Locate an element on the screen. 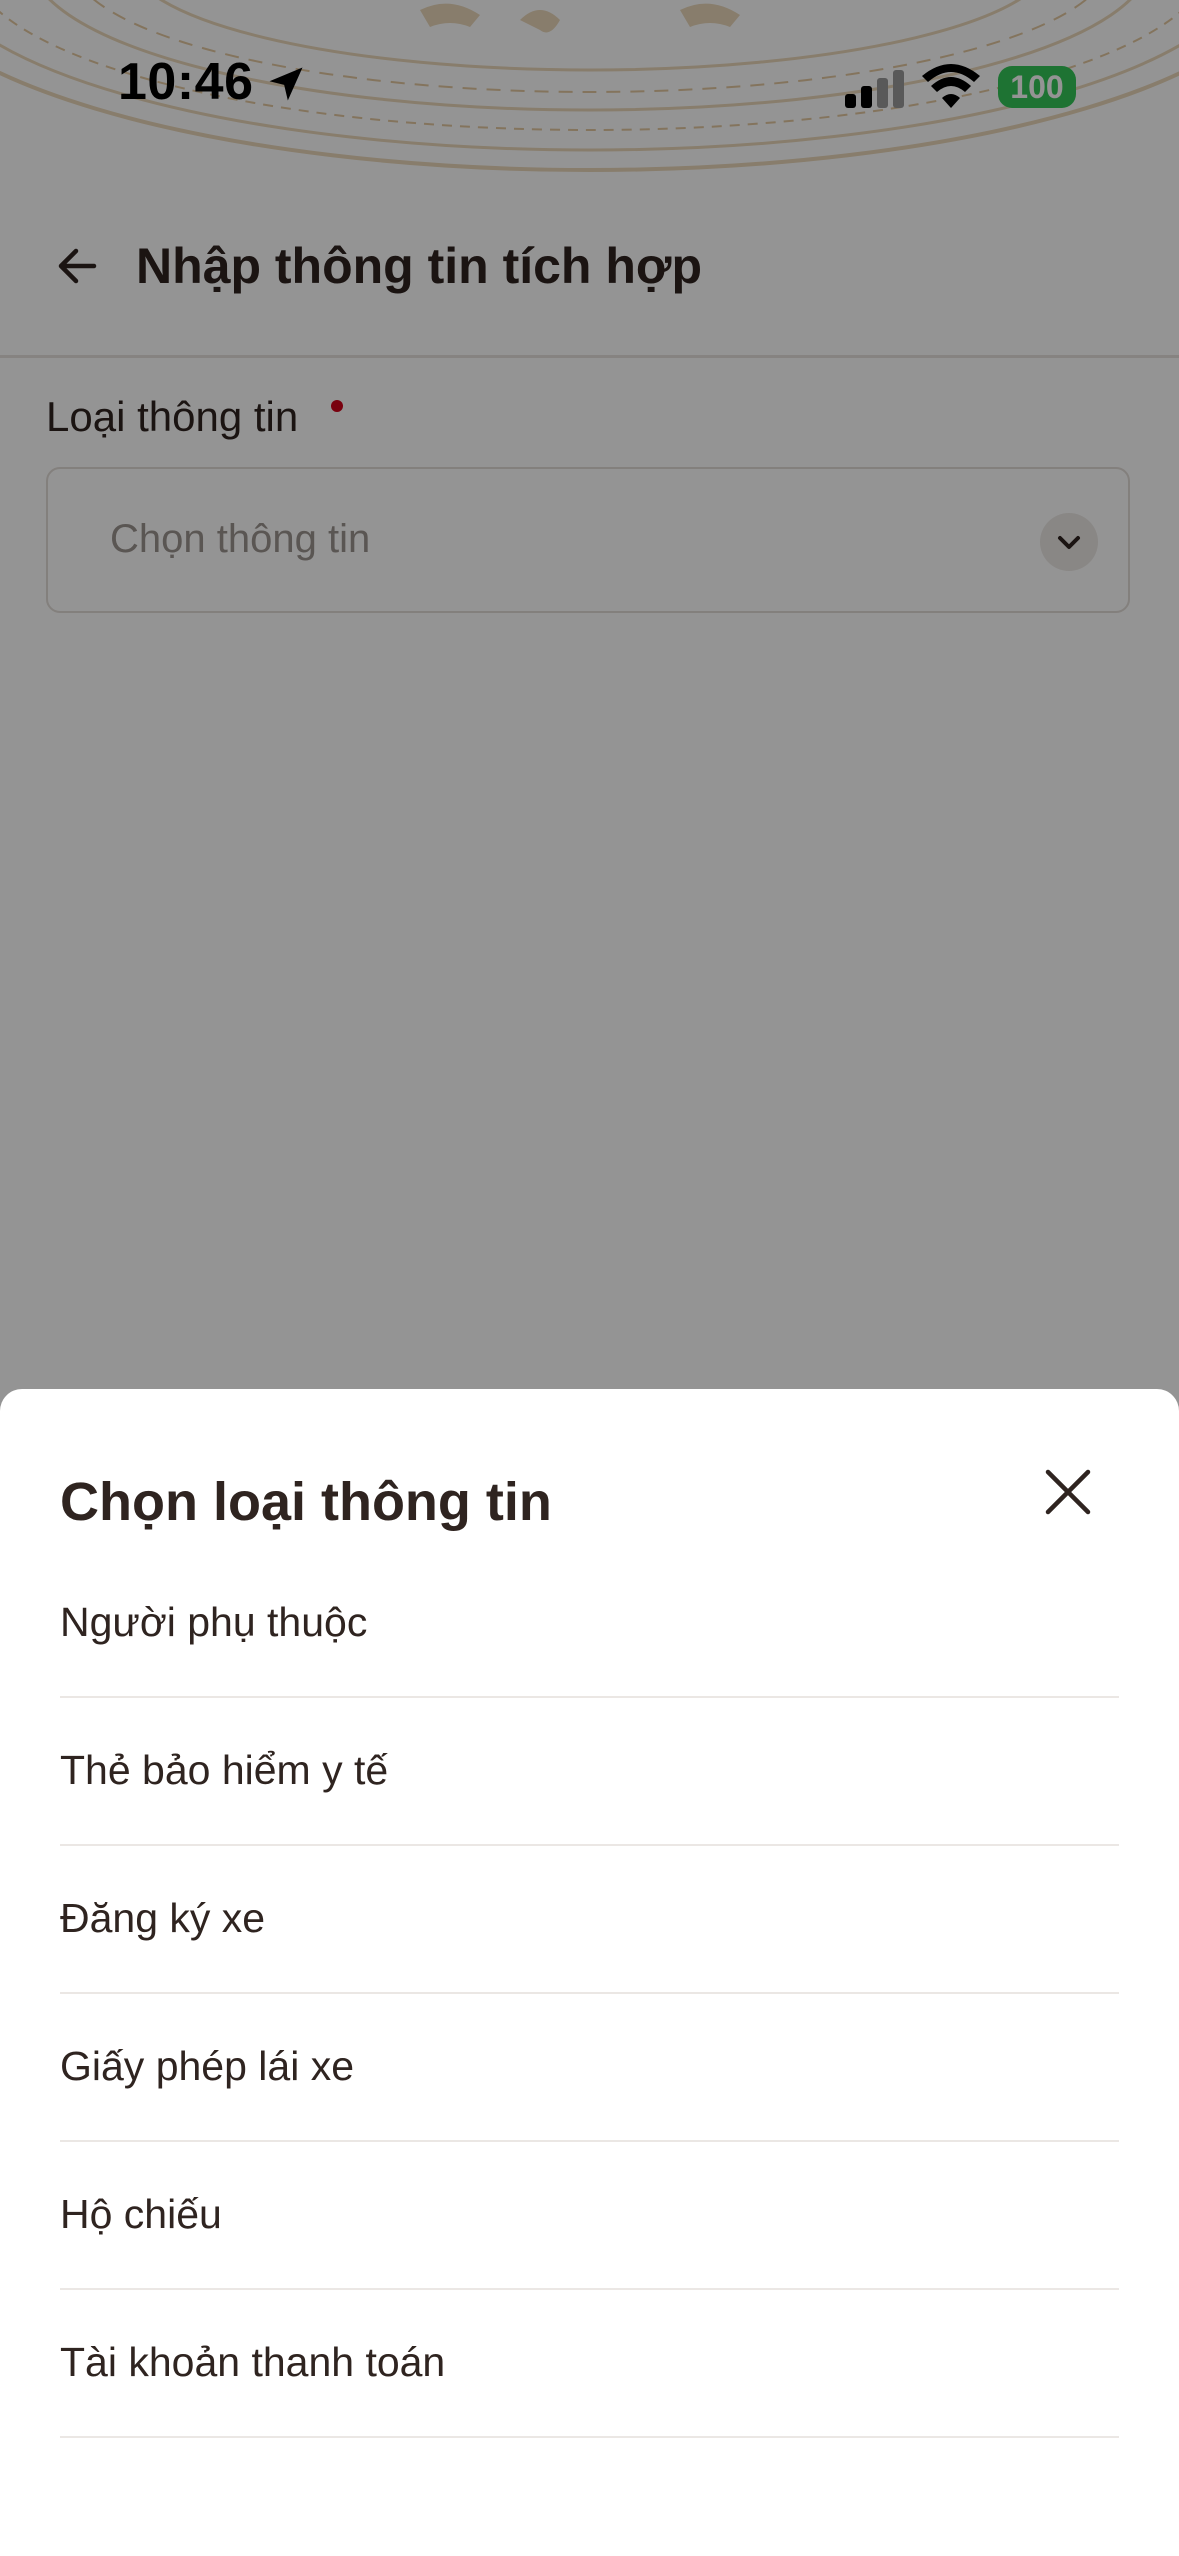 The height and width of the screenshot is (2556, 1179). option-label: Hộ chiếu is located at coordinates (141, 2214).